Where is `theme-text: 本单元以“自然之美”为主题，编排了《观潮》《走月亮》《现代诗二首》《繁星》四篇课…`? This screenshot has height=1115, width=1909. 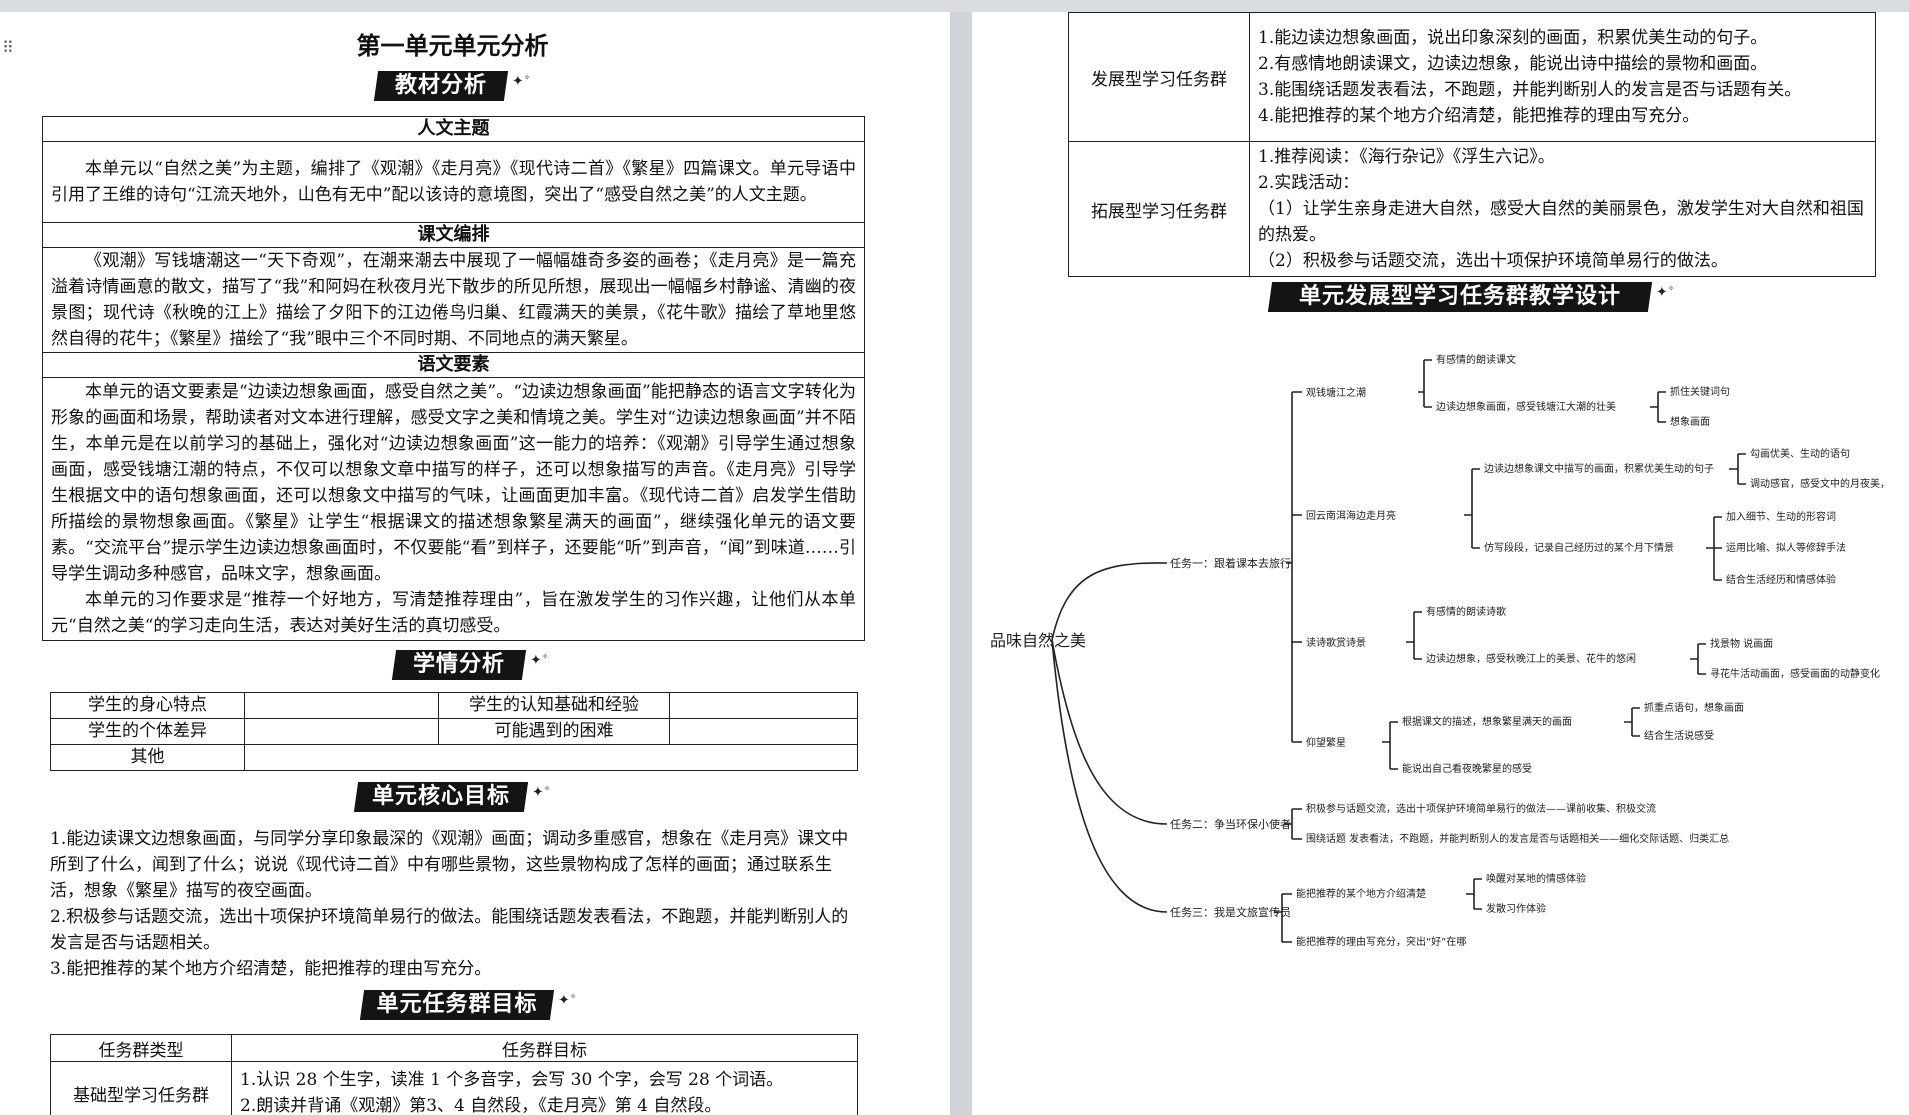 theme-text: 本单元以“自然之美”为主题，编排了《观潮》《走月亮》《现代诗二首》《繁星》四篇课… is located at coordinates (453, 182).